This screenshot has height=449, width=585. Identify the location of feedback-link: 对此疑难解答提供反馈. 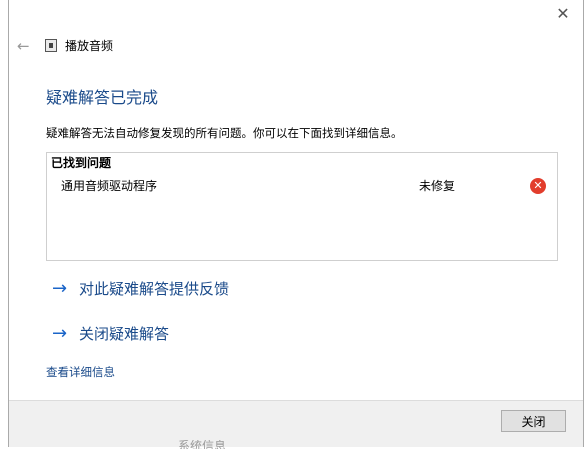
(154, 289).